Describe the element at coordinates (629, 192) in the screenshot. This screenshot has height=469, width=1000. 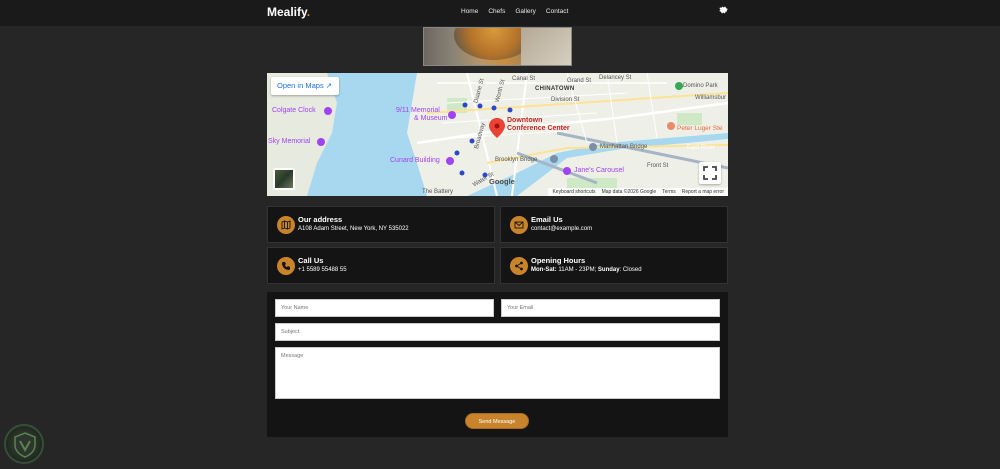
I see `map-data-text: Map data ©2026 Google` at that location.